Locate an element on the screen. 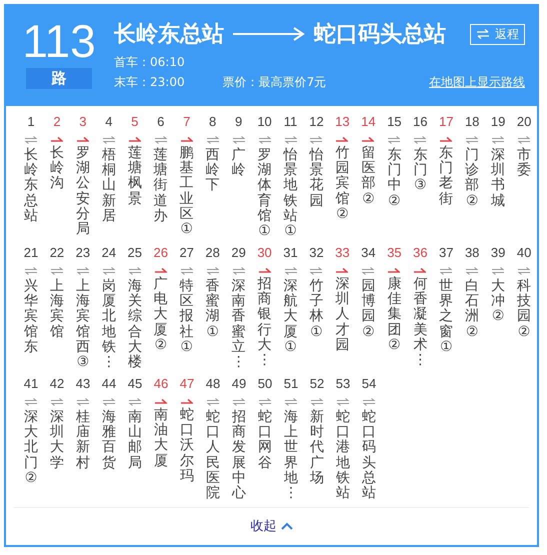 The image size is (547, 555). stop-name: 长岭沟 is located at coordinates (57, 169).